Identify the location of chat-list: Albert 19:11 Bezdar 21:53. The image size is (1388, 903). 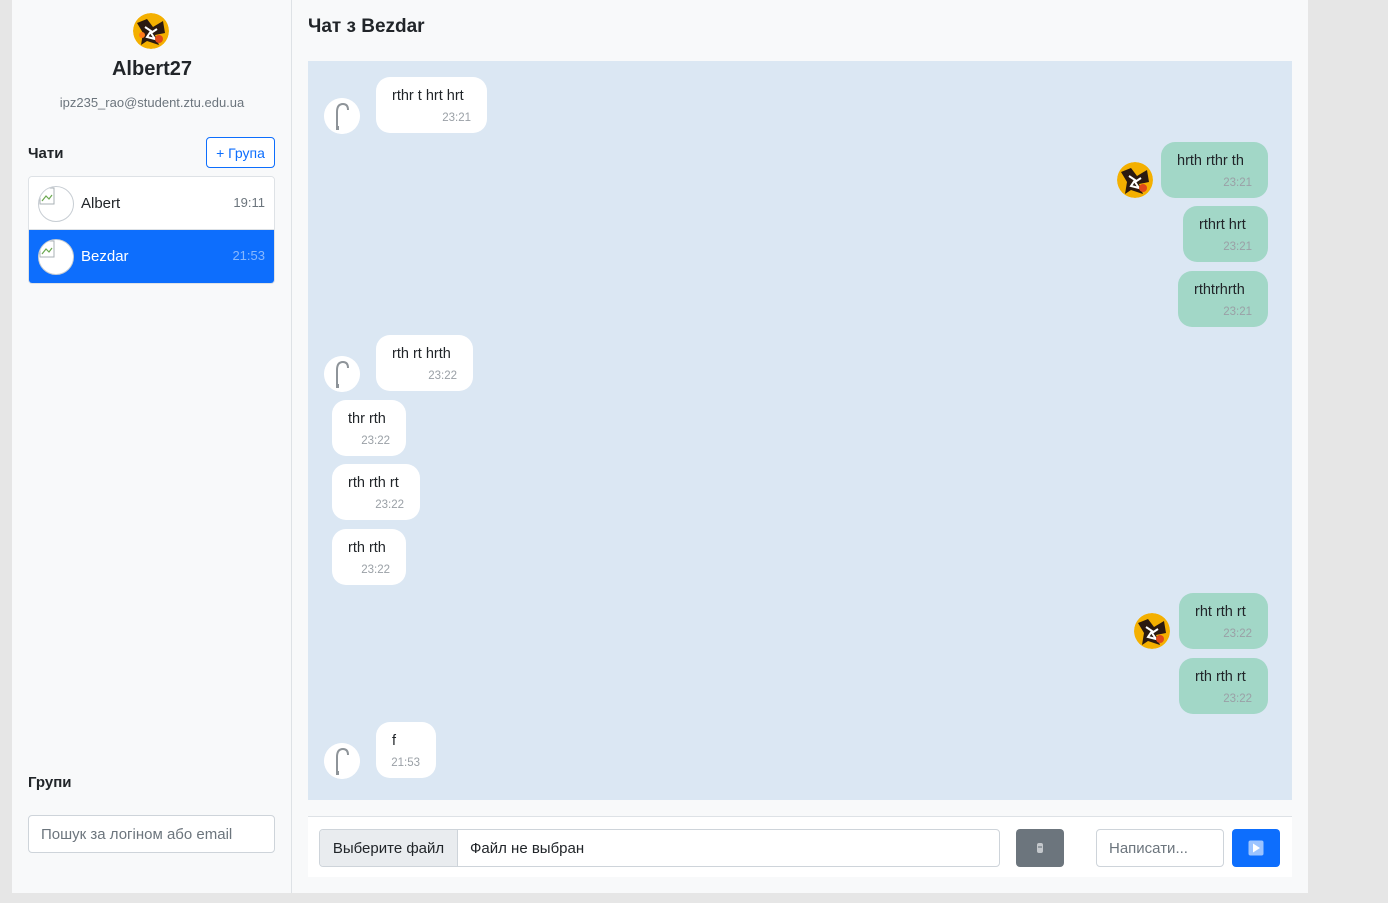
(151, 230).